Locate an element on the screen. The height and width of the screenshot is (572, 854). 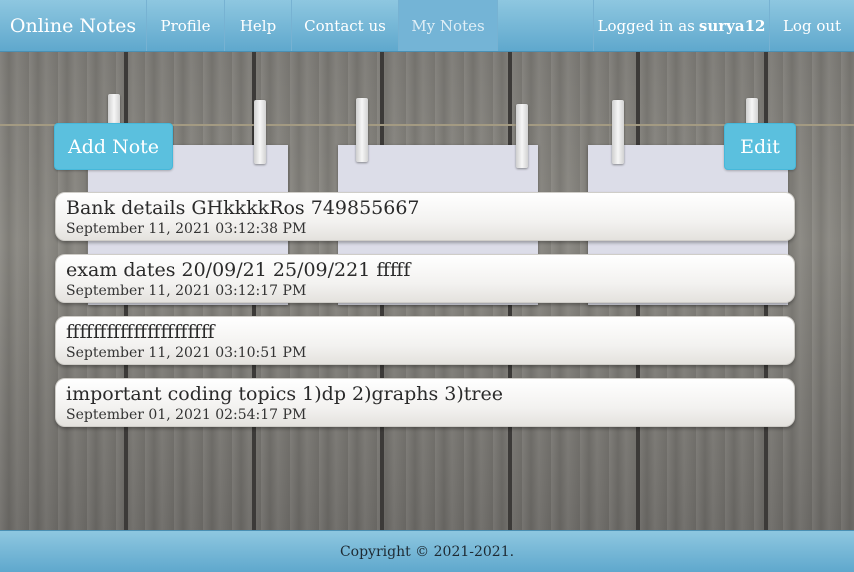
nav-my-notes: My Notes is located at coordinates (448, 25).